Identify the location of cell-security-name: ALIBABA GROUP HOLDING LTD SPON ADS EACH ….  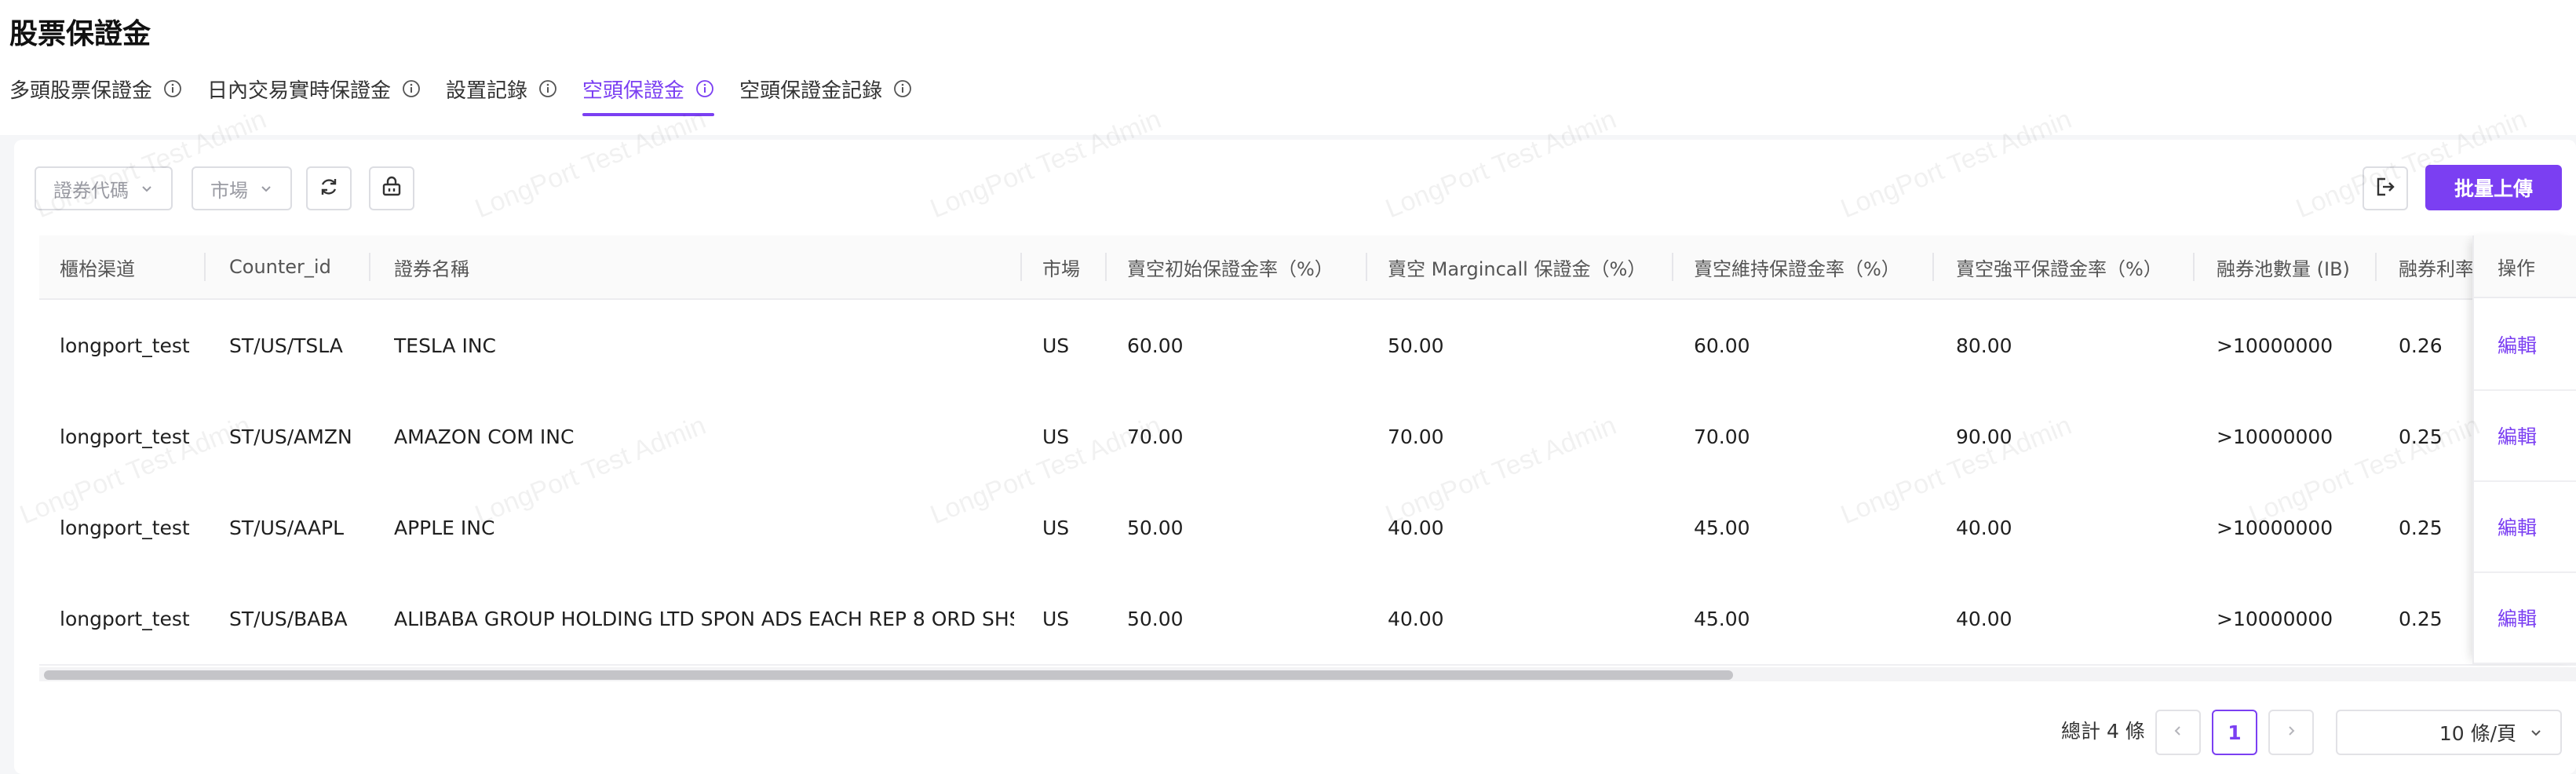
(704, 618).